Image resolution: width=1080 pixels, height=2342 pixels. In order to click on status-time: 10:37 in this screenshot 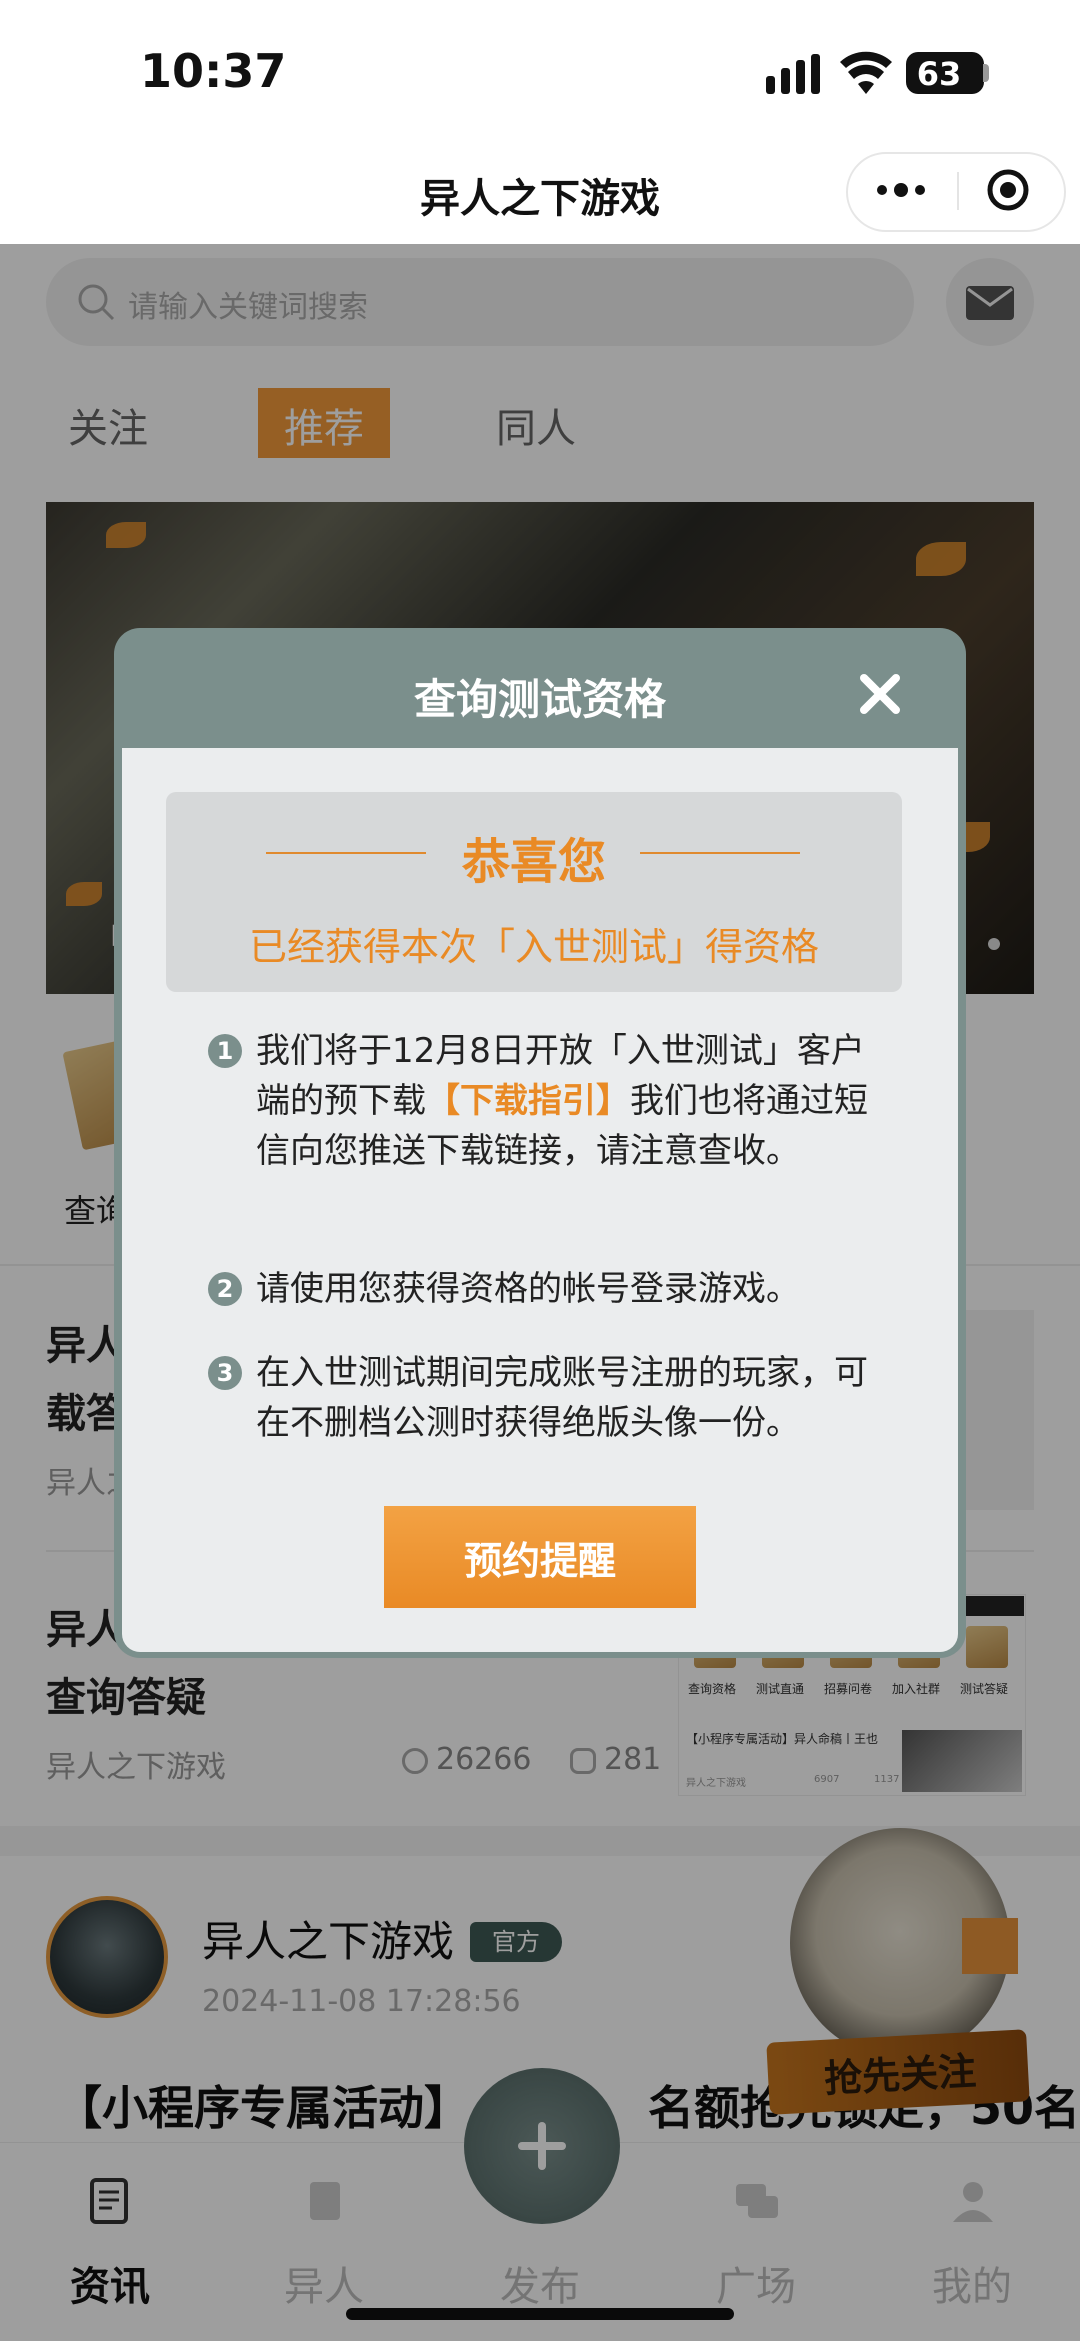, I will do `click(213, 71)`.